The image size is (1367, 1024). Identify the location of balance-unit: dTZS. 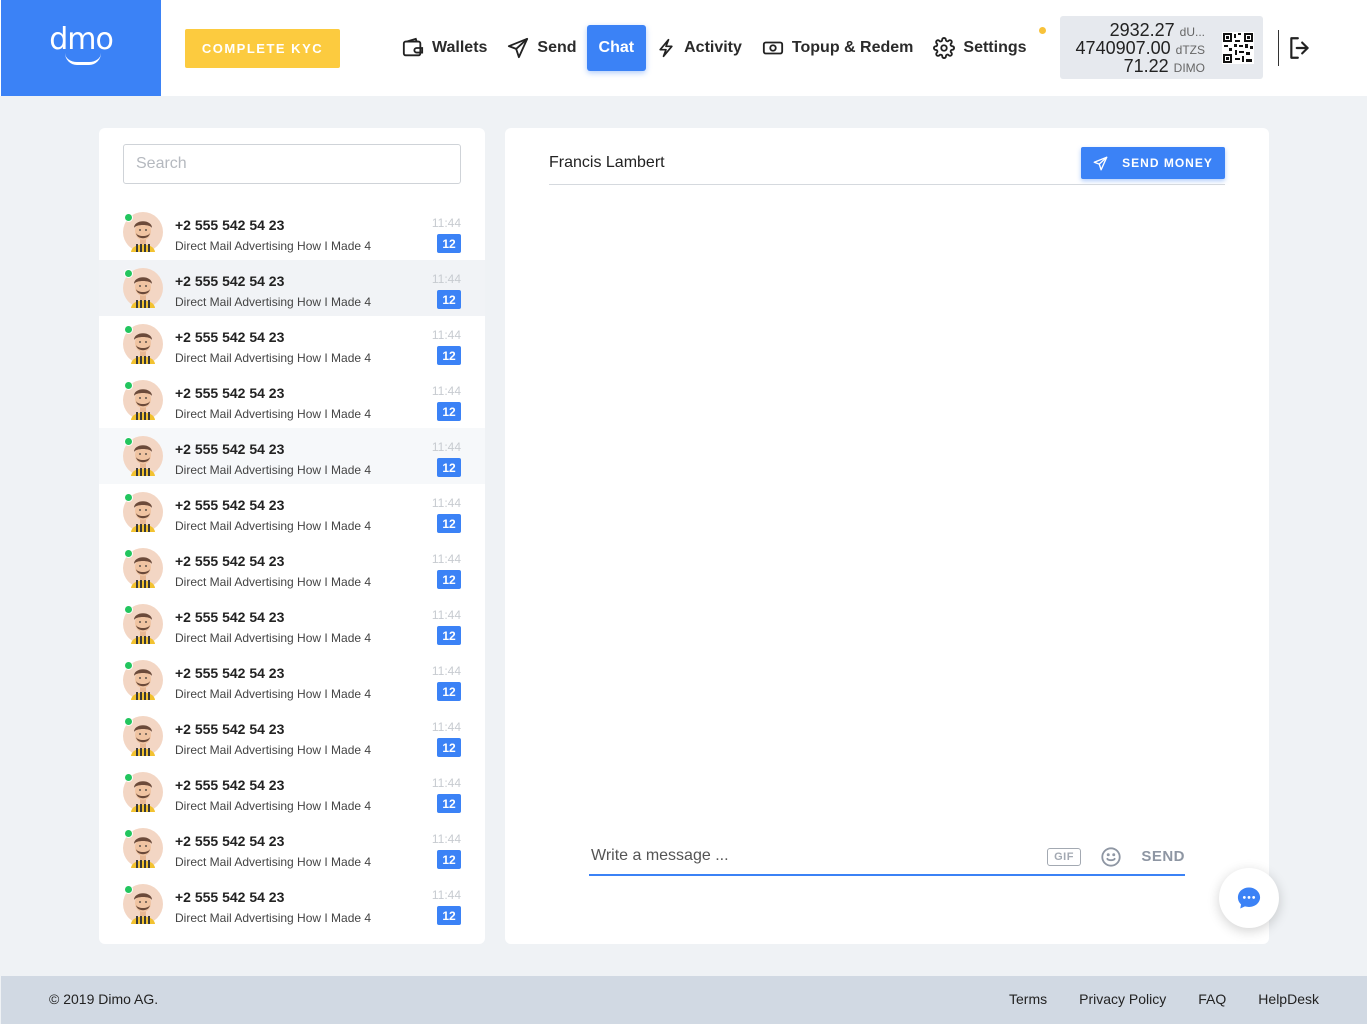
(1190, 50).